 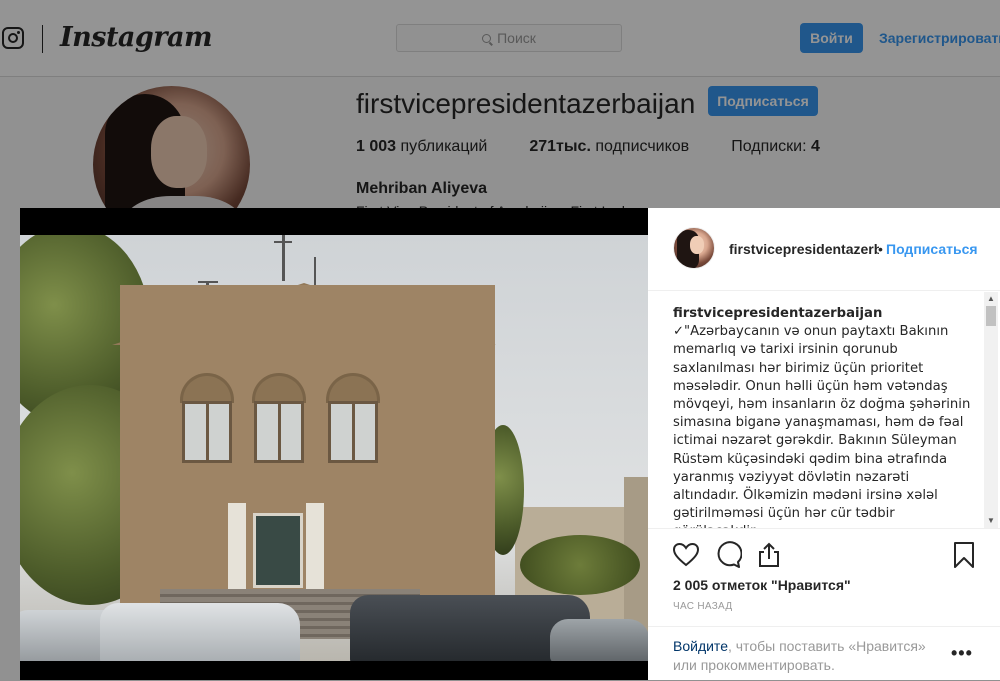 What do you see at coordinates (991, 410) in the screenshot?
I see `caption-scrollbar: ▲ ▼` at bounding box center [991, 410].